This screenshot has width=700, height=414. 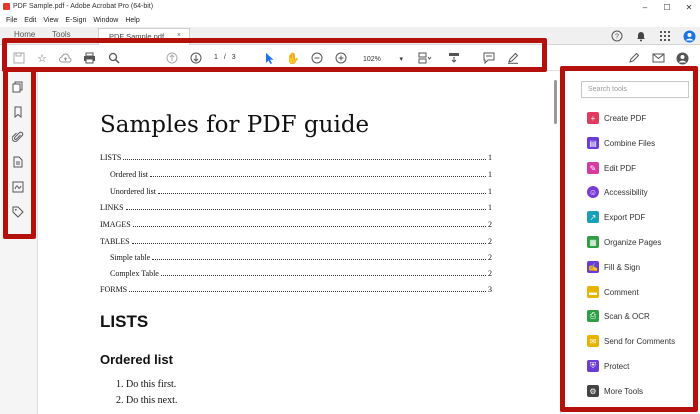 What do you see at coordinates (490, 289) in the screenshot?
I see `toc-page: 3` at bounding box center [490, 289].